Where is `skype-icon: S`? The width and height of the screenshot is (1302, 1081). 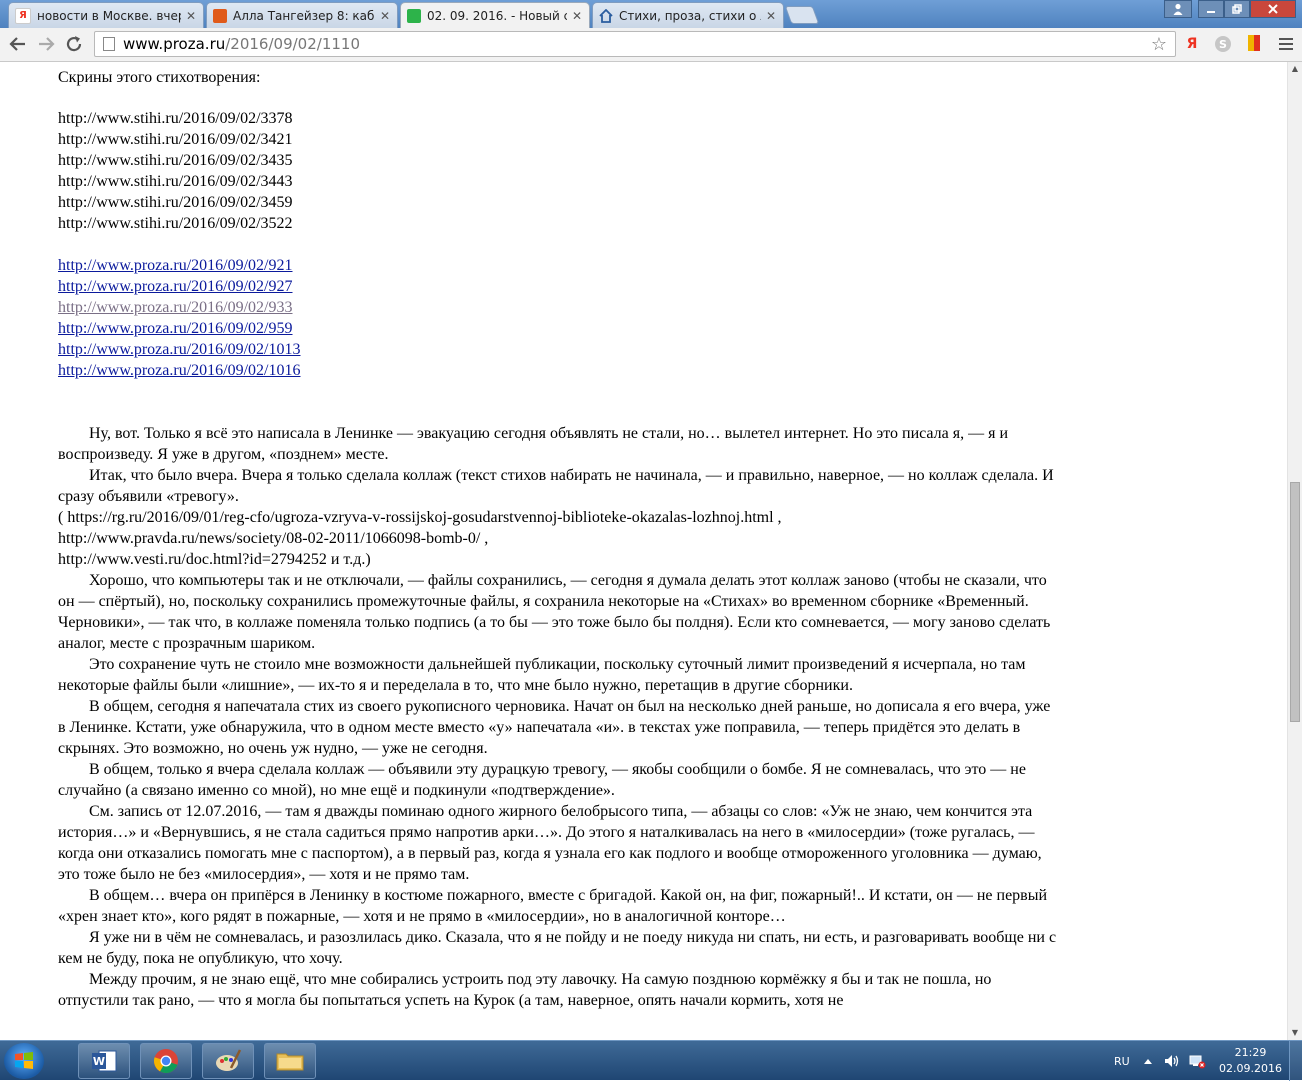
skype-icon: S is located at coordinates (1223, 44).